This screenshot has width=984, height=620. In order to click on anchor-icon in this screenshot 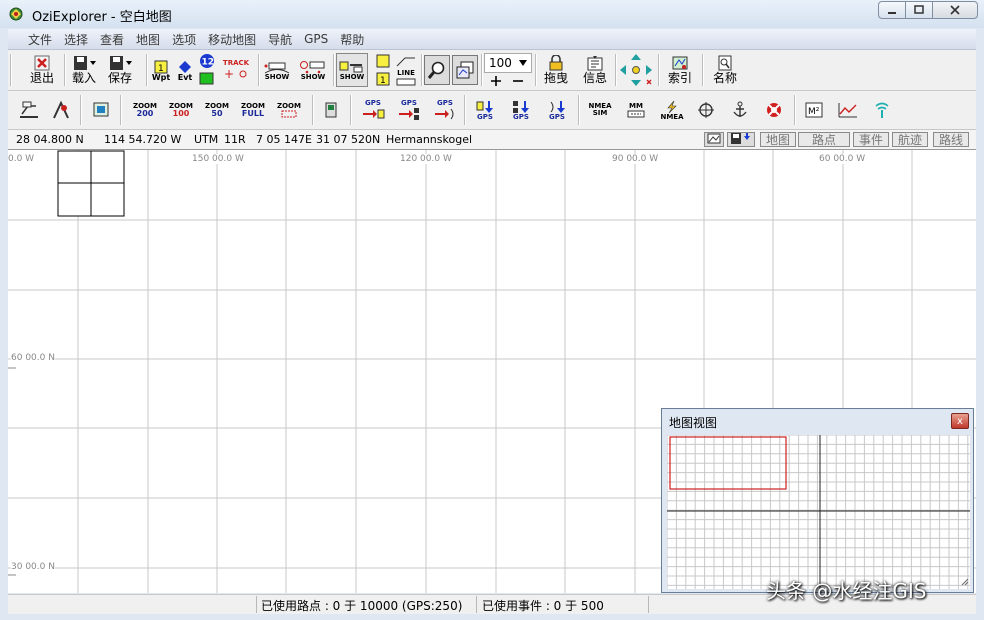, I will do `click(740, 109)`.